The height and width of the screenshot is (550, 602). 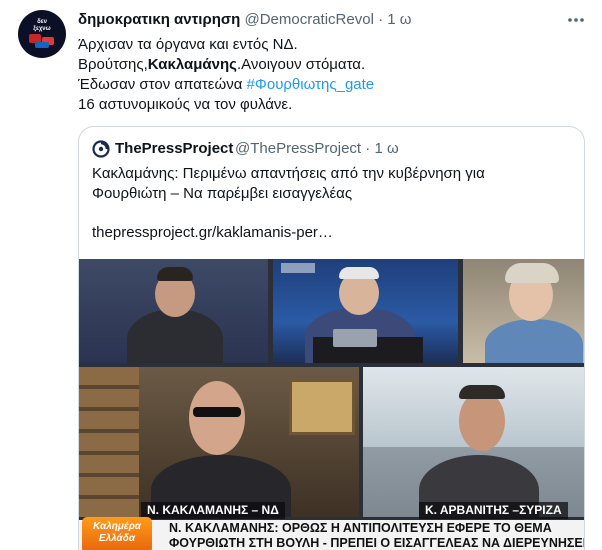 What do you see at coordinates (523, 311) in the screenshot?
I see `video-panel-right-top` at bounding box center [523, 311].